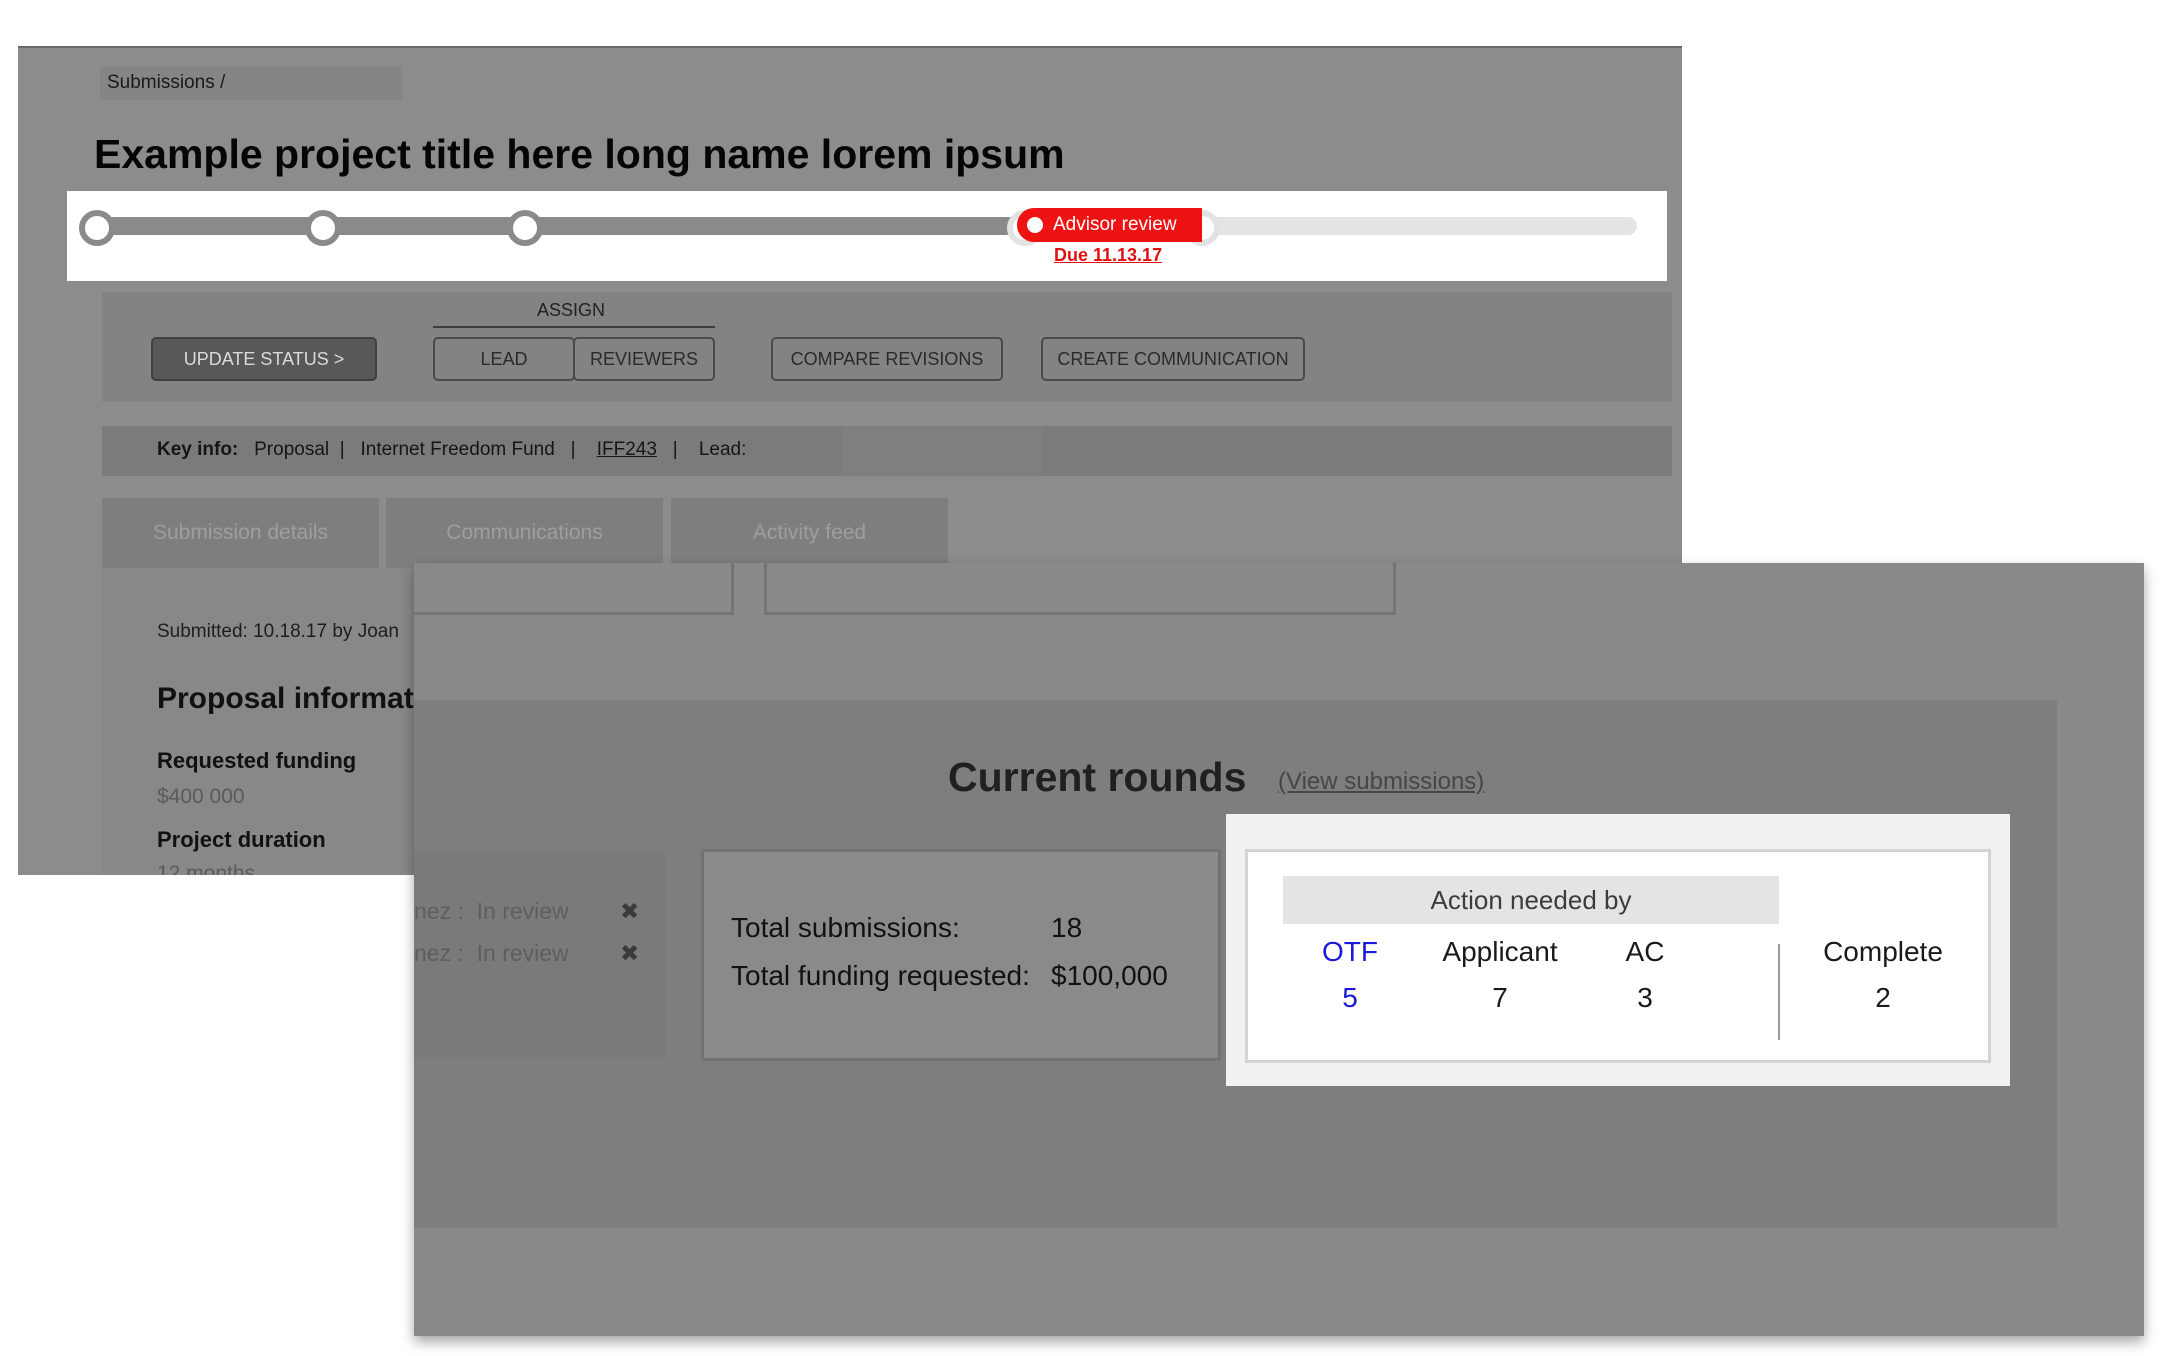  I want to click on status-otf-label: OTF, so click(1350, 951).